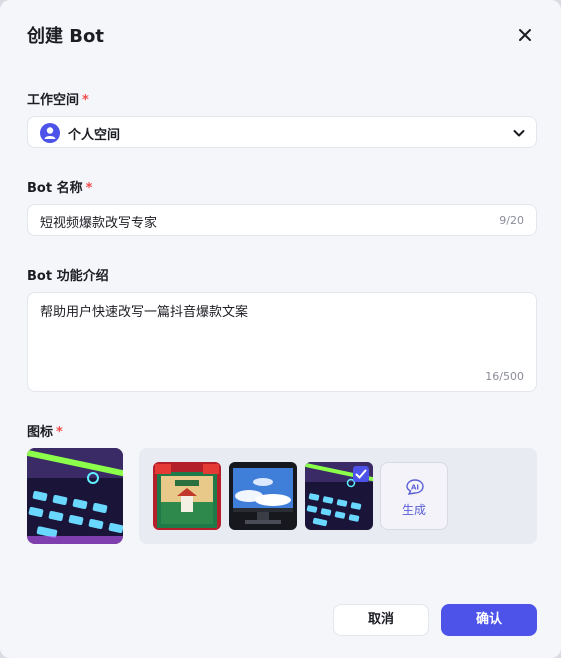  What do you see at coordinates (50, 133) in the screenshot?
I see `user-avatar-icon` at bounding box center [50, 133].